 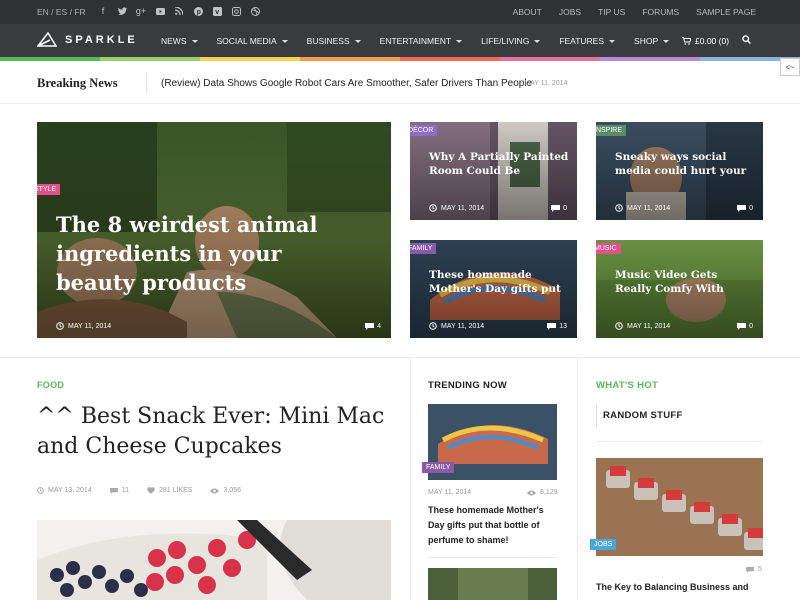 What do you see at coordinates (103, 11) in the screenshot?
I see `facebook-icon: f` at bounding box center [103, 11].